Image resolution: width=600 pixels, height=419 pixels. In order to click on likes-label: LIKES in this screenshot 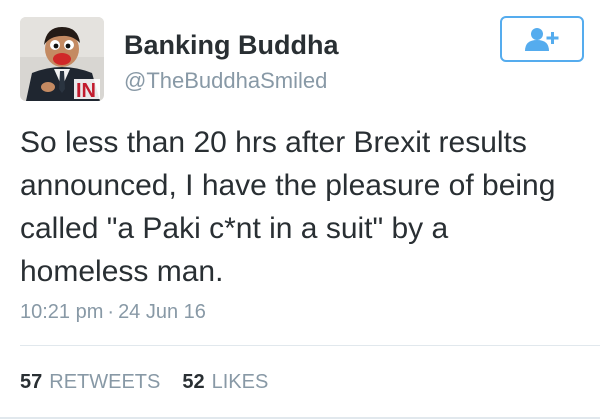, I will do `click(240, 382)`.